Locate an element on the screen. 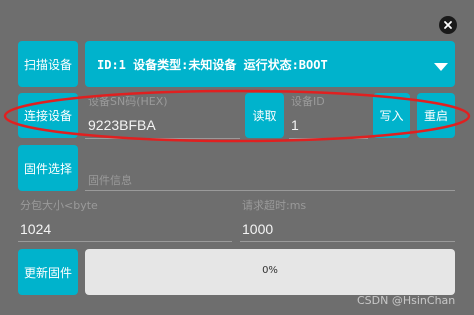 The width and height of the screenshot is (474, 315). packet-size-label: 分包大小<byte is located at coordinates (59, 205).